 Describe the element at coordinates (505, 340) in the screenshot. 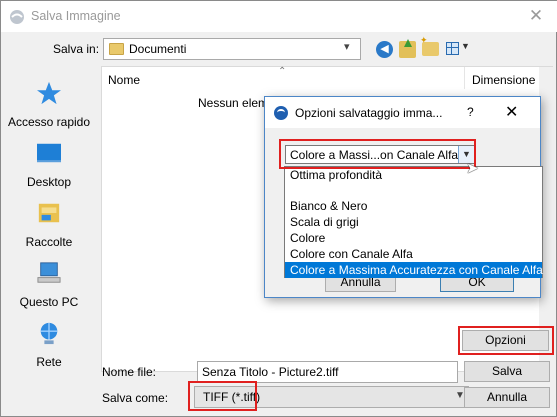

I see `options-button: Opzioni` at that location.